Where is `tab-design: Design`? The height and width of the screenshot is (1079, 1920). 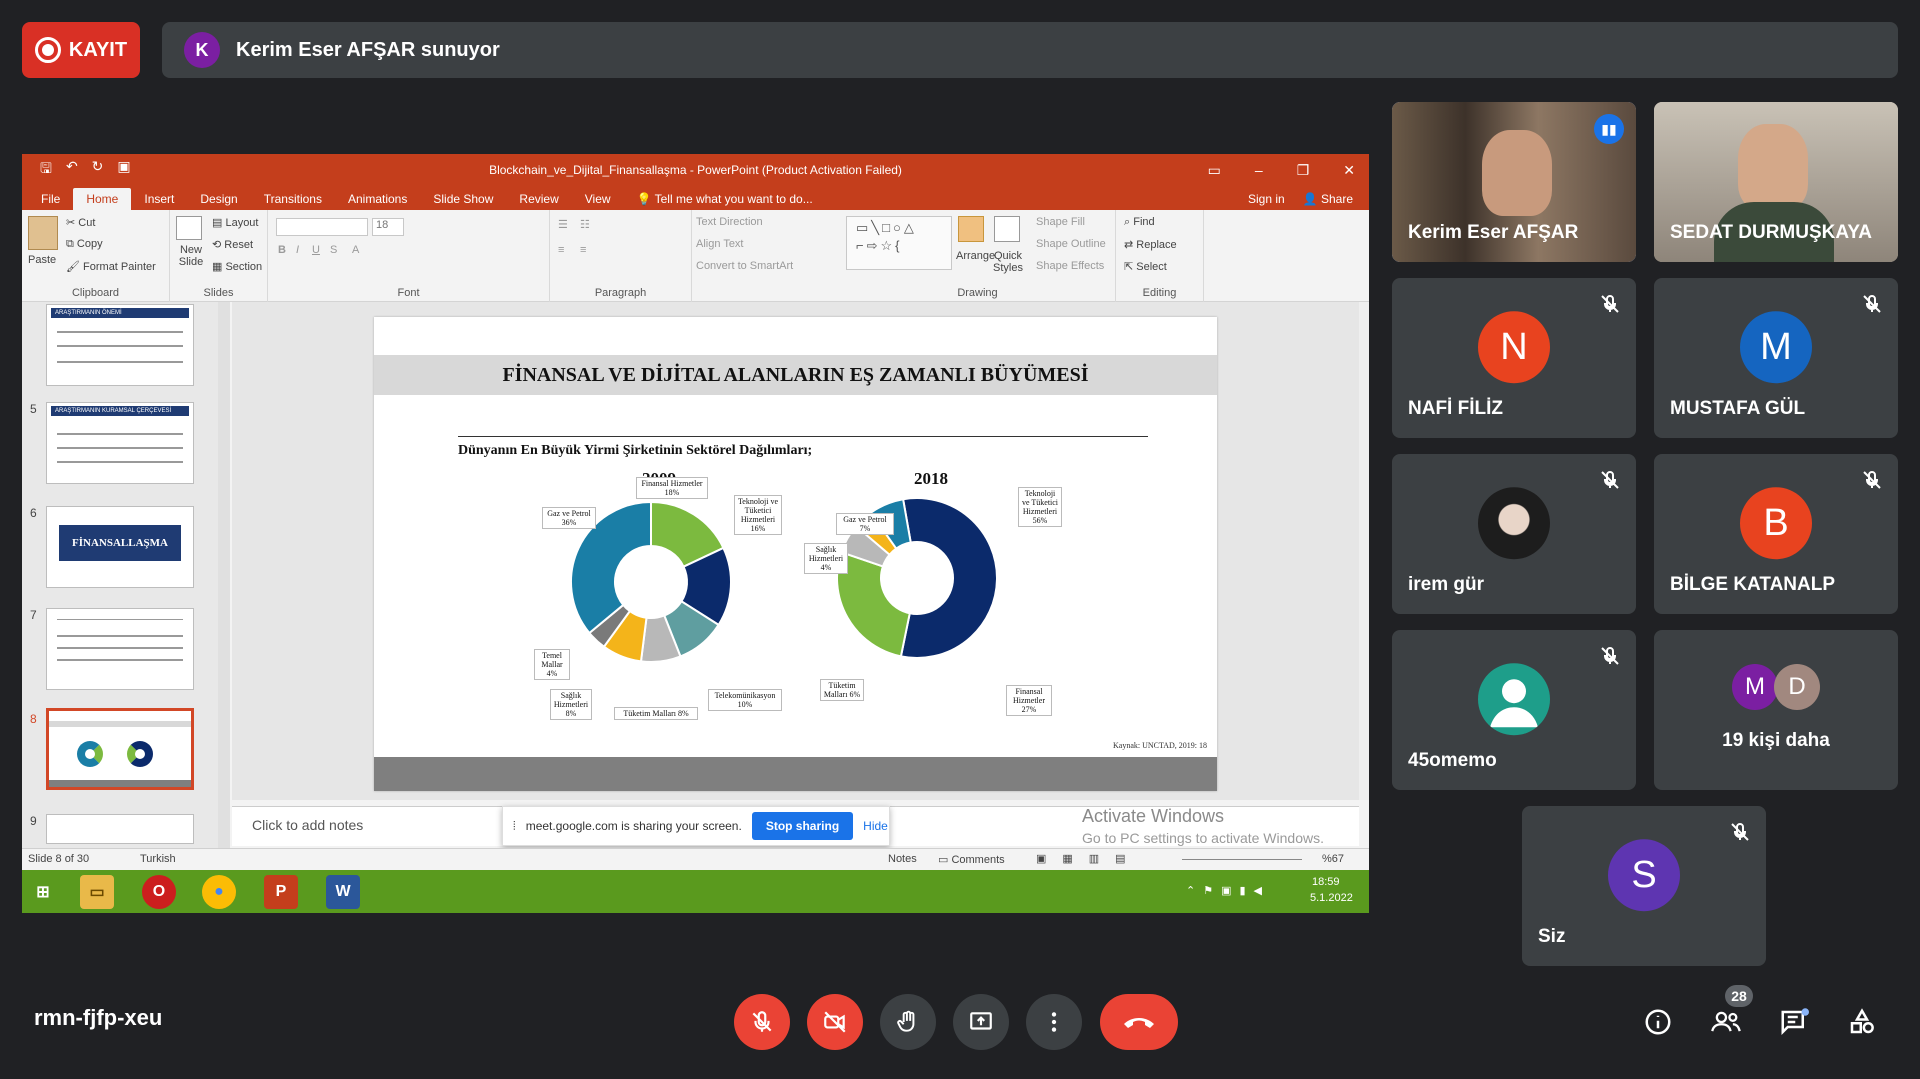 tab-design: Design is located at coordinates (218, 199).